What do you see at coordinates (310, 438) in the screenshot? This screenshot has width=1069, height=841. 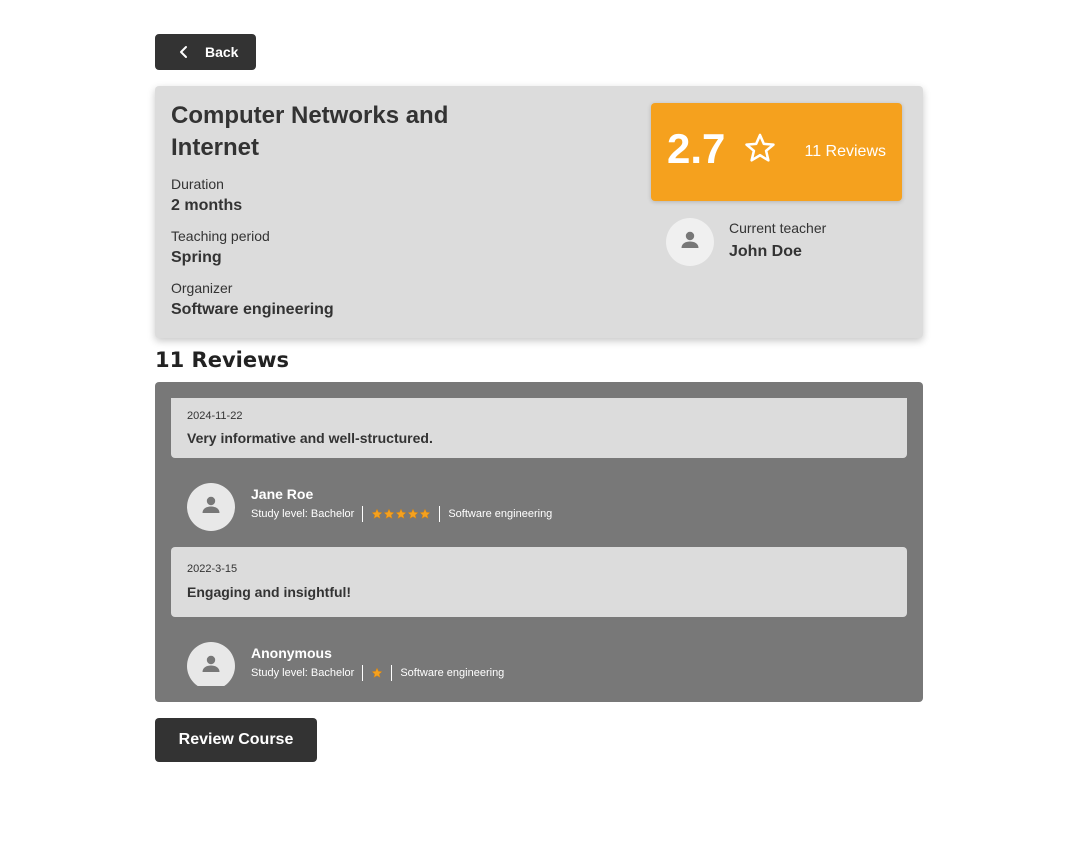 I see `review-text: Very informative and well-structured.` at bounding box center [310, 438].